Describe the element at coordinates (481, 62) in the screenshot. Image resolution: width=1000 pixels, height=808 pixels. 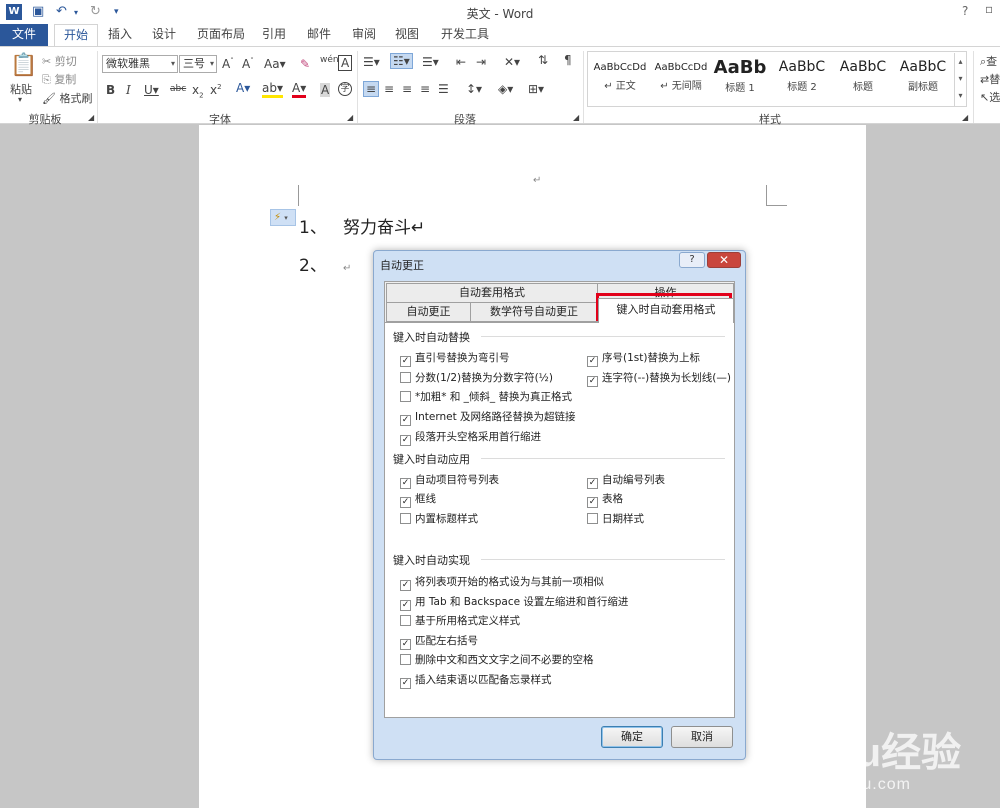
I see `increase-indent-icon: ⇥` at that location.